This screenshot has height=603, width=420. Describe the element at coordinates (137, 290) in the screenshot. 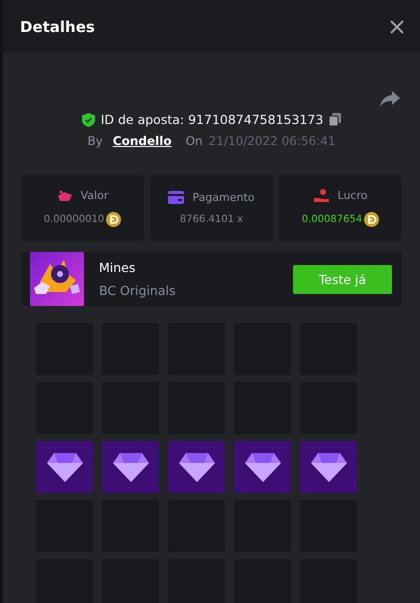

I see `game-provider: BC Originals` at that location.